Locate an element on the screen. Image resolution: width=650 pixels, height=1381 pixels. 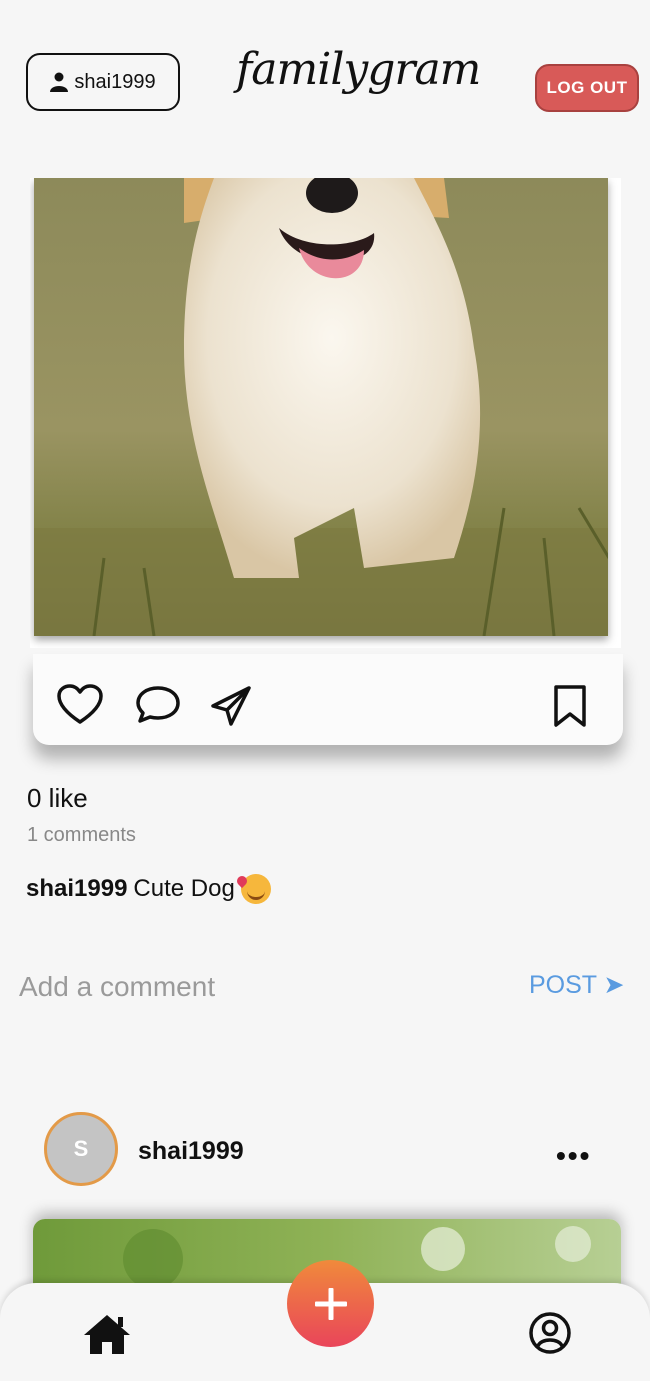
comment-icon is located at coordinates (158, 705).